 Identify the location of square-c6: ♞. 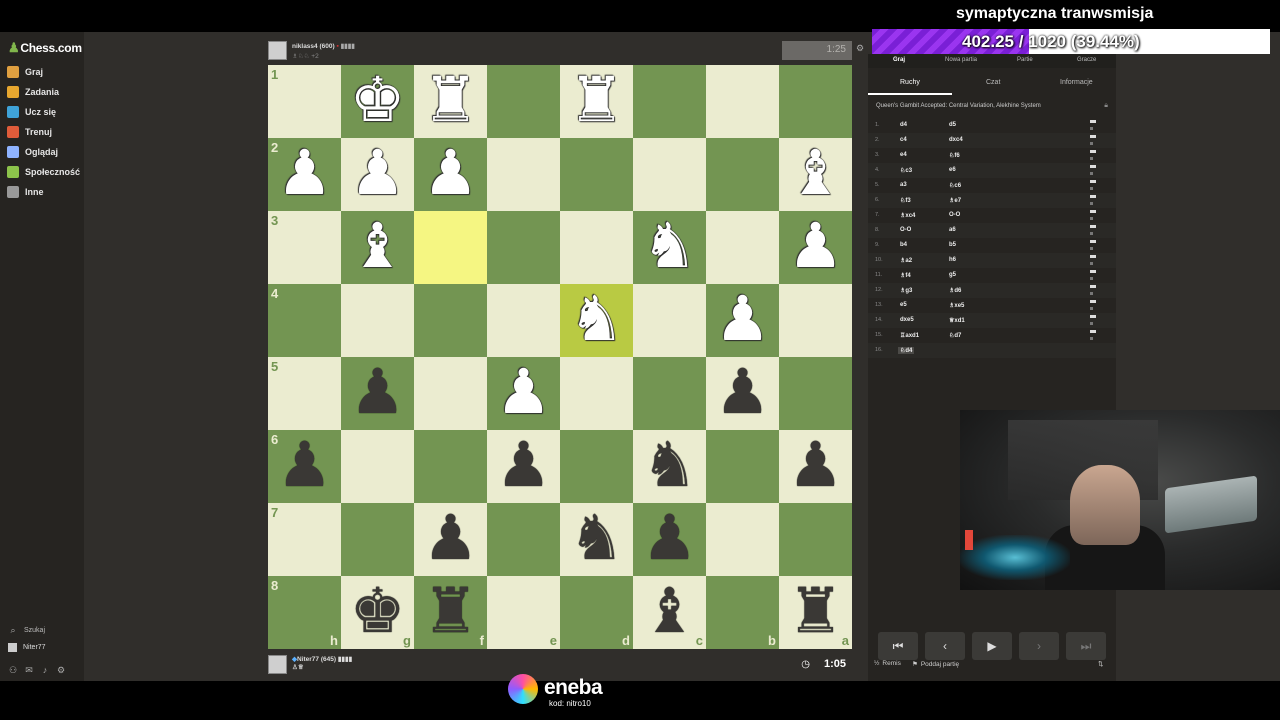
(669, 466).